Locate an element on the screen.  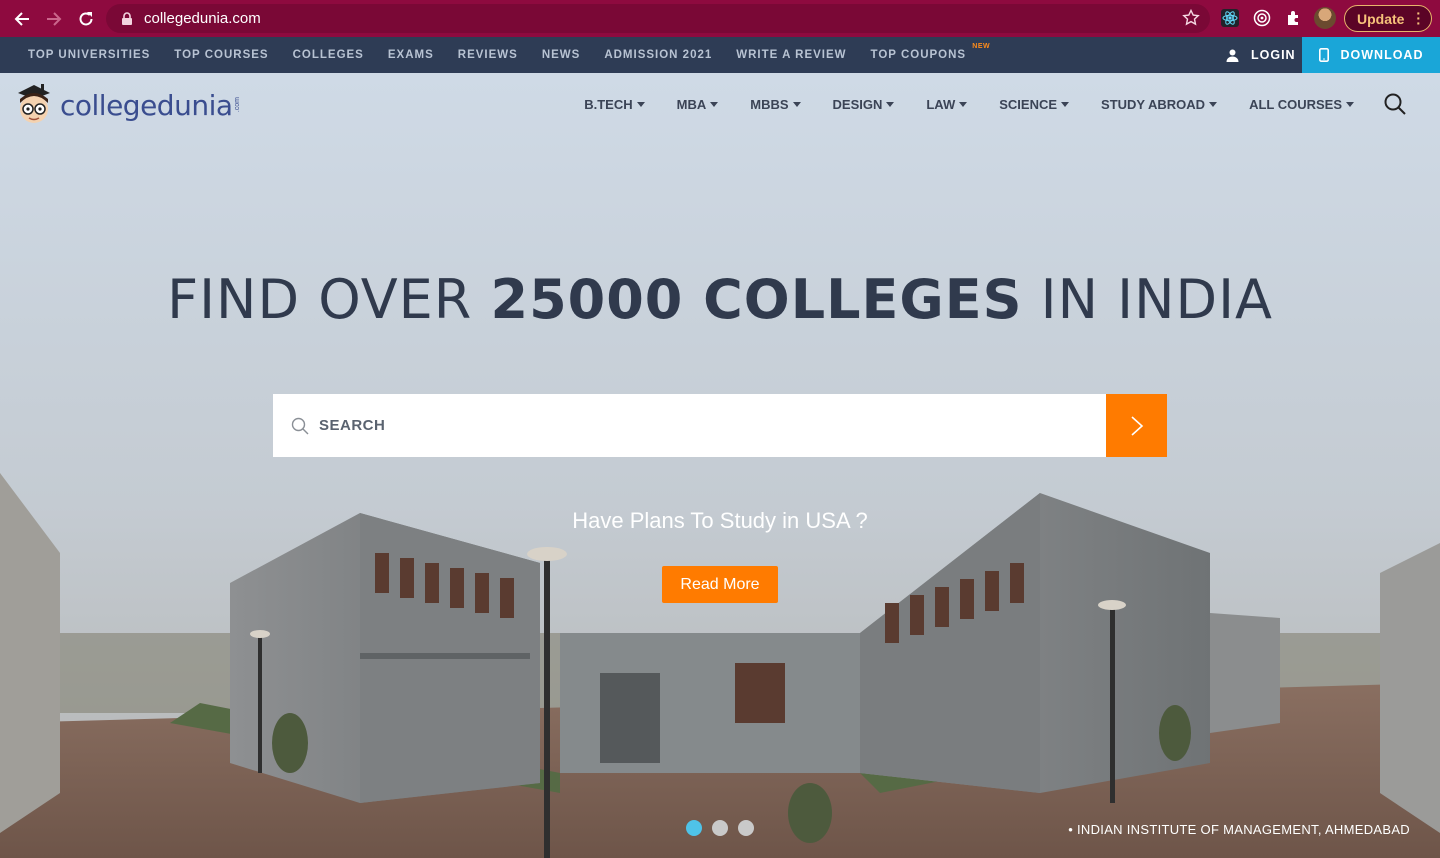
toplink-reviews: REVIEWS is located at coordinates (488, 55).